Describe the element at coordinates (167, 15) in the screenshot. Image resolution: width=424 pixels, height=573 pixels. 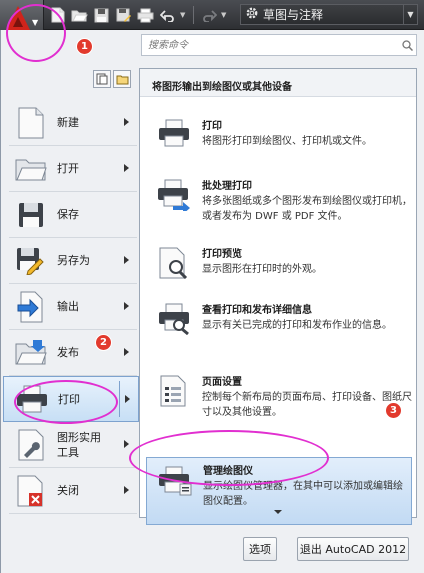
I see `undo-icon` at that location.